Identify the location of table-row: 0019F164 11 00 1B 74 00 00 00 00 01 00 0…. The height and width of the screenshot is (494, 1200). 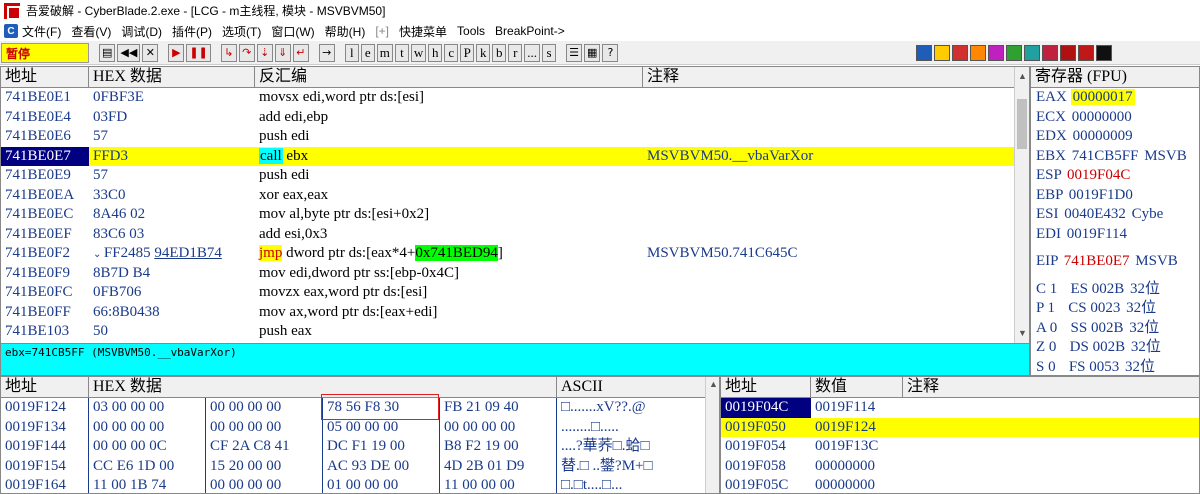
(360, 484).